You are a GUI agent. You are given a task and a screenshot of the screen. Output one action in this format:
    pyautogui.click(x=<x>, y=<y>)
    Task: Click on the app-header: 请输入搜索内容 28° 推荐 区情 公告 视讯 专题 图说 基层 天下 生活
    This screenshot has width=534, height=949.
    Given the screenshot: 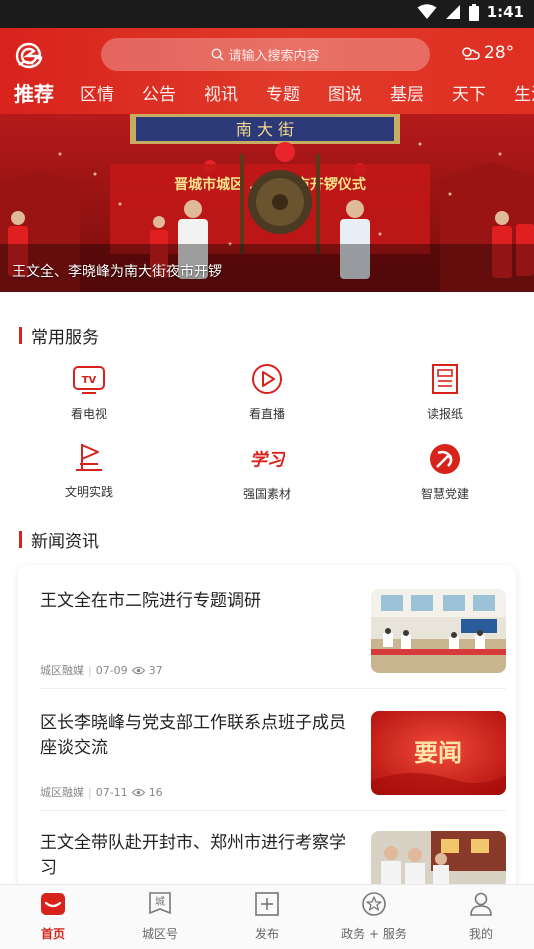 What is the action you would take?
    pyautogui.click(x=267, y=71)
    